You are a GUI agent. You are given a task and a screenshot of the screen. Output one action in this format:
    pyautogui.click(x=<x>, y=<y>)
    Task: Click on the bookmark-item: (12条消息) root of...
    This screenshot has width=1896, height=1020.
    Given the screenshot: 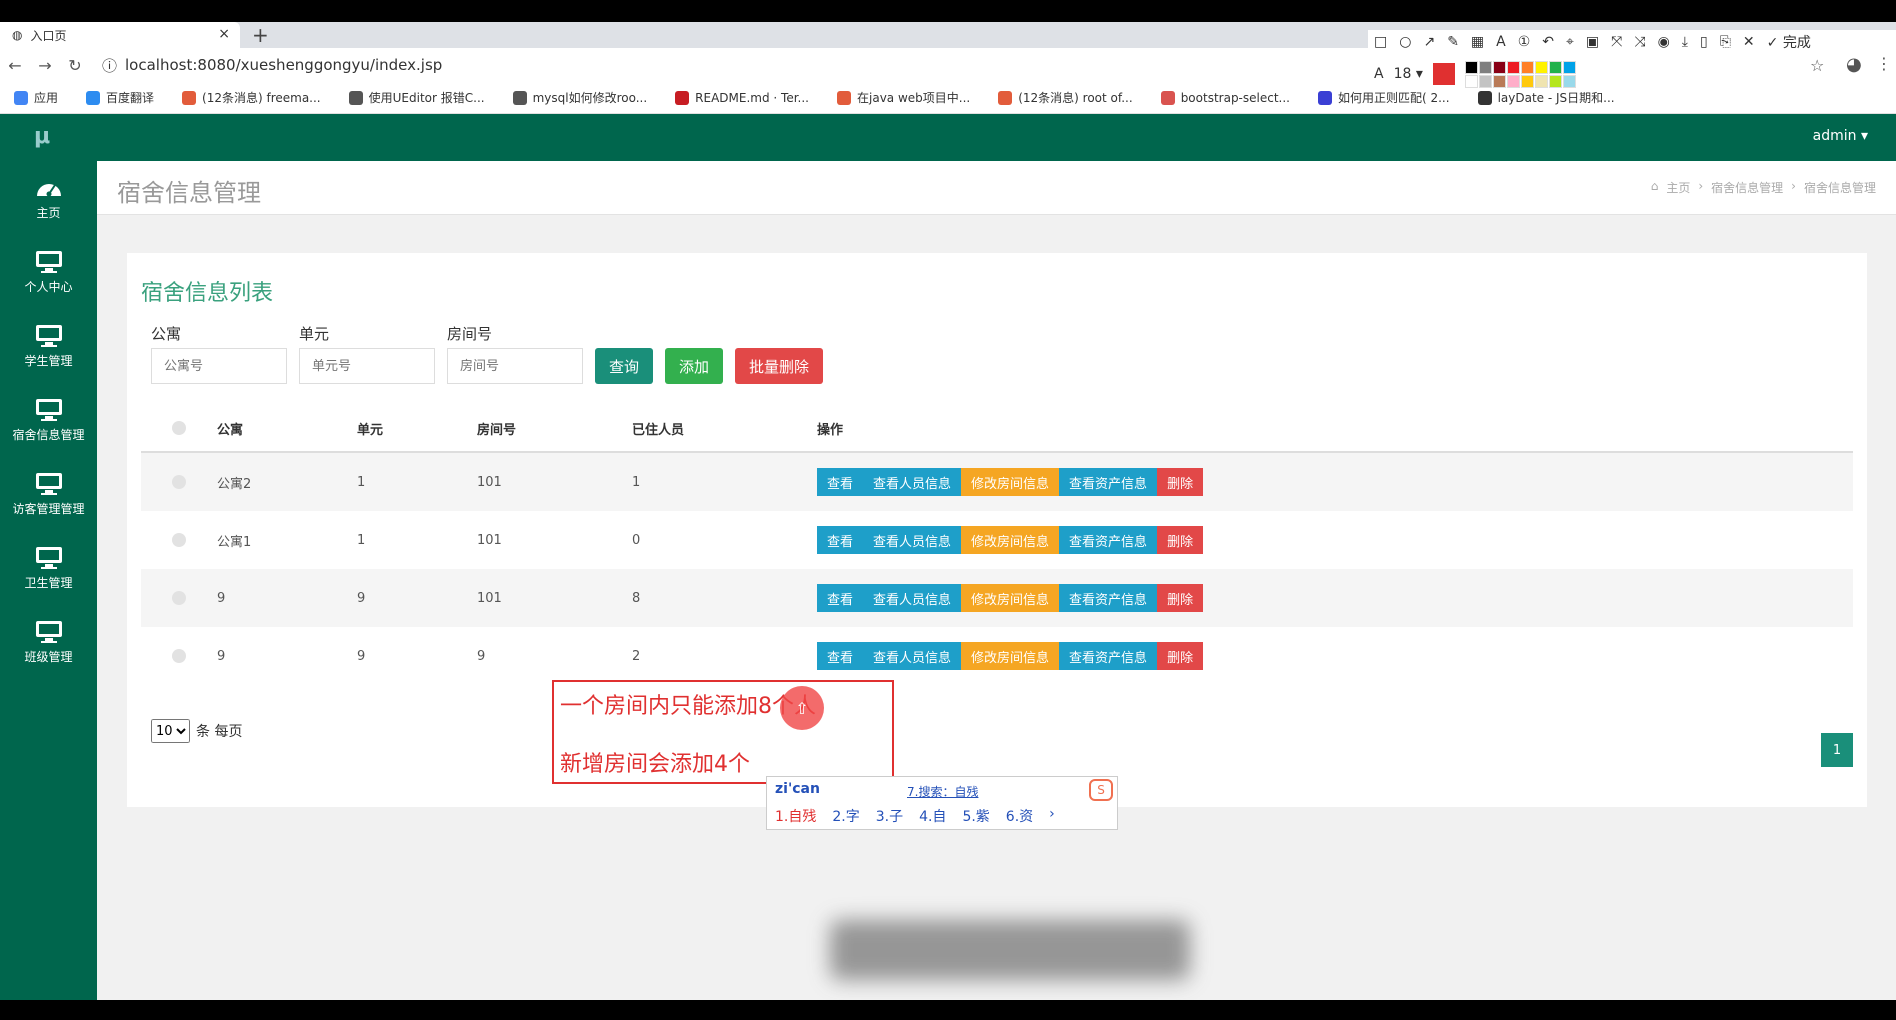 What is the action you would take?
    pyautogui.click(x=1065, y=97)
    